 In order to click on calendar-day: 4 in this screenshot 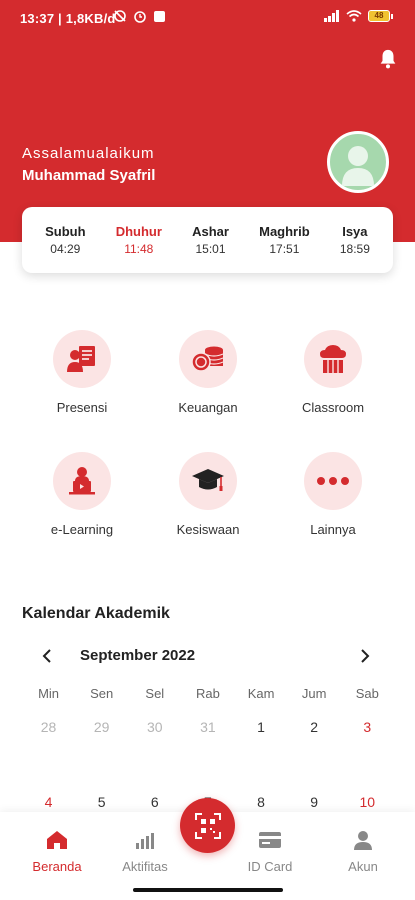, I will do `click(48, 802)`.